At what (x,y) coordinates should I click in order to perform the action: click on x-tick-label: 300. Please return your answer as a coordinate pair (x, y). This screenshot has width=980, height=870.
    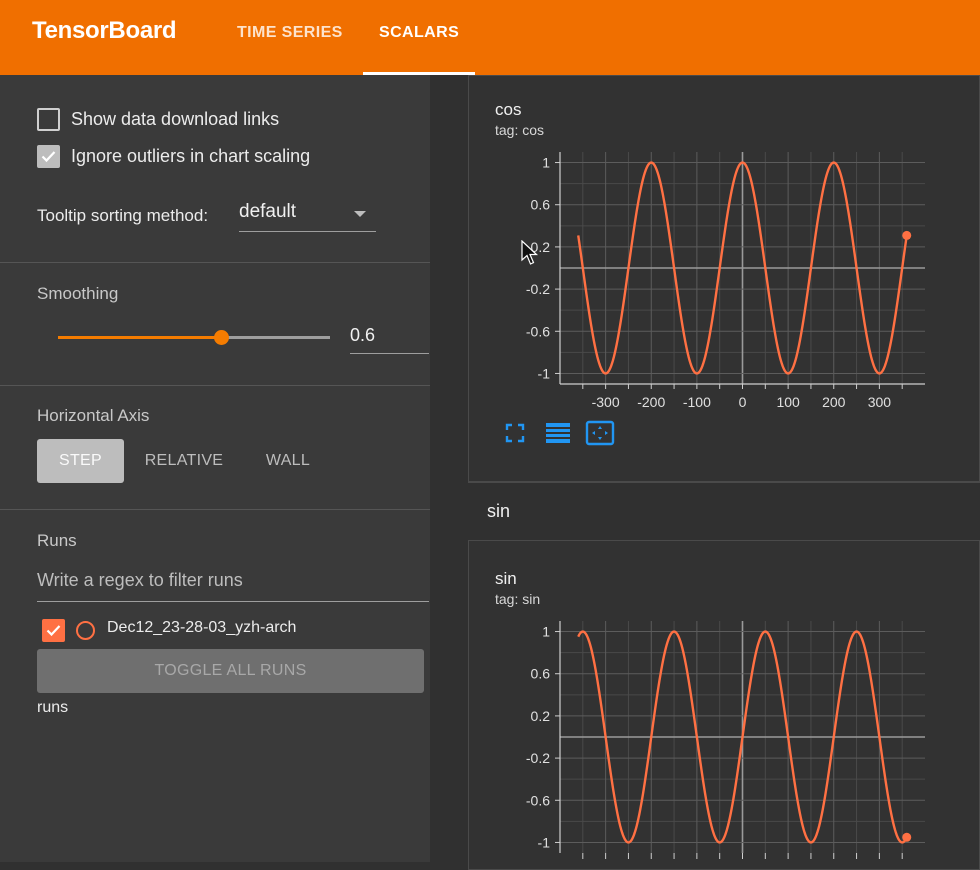
    Looking at the image, I should click on (880, 402).